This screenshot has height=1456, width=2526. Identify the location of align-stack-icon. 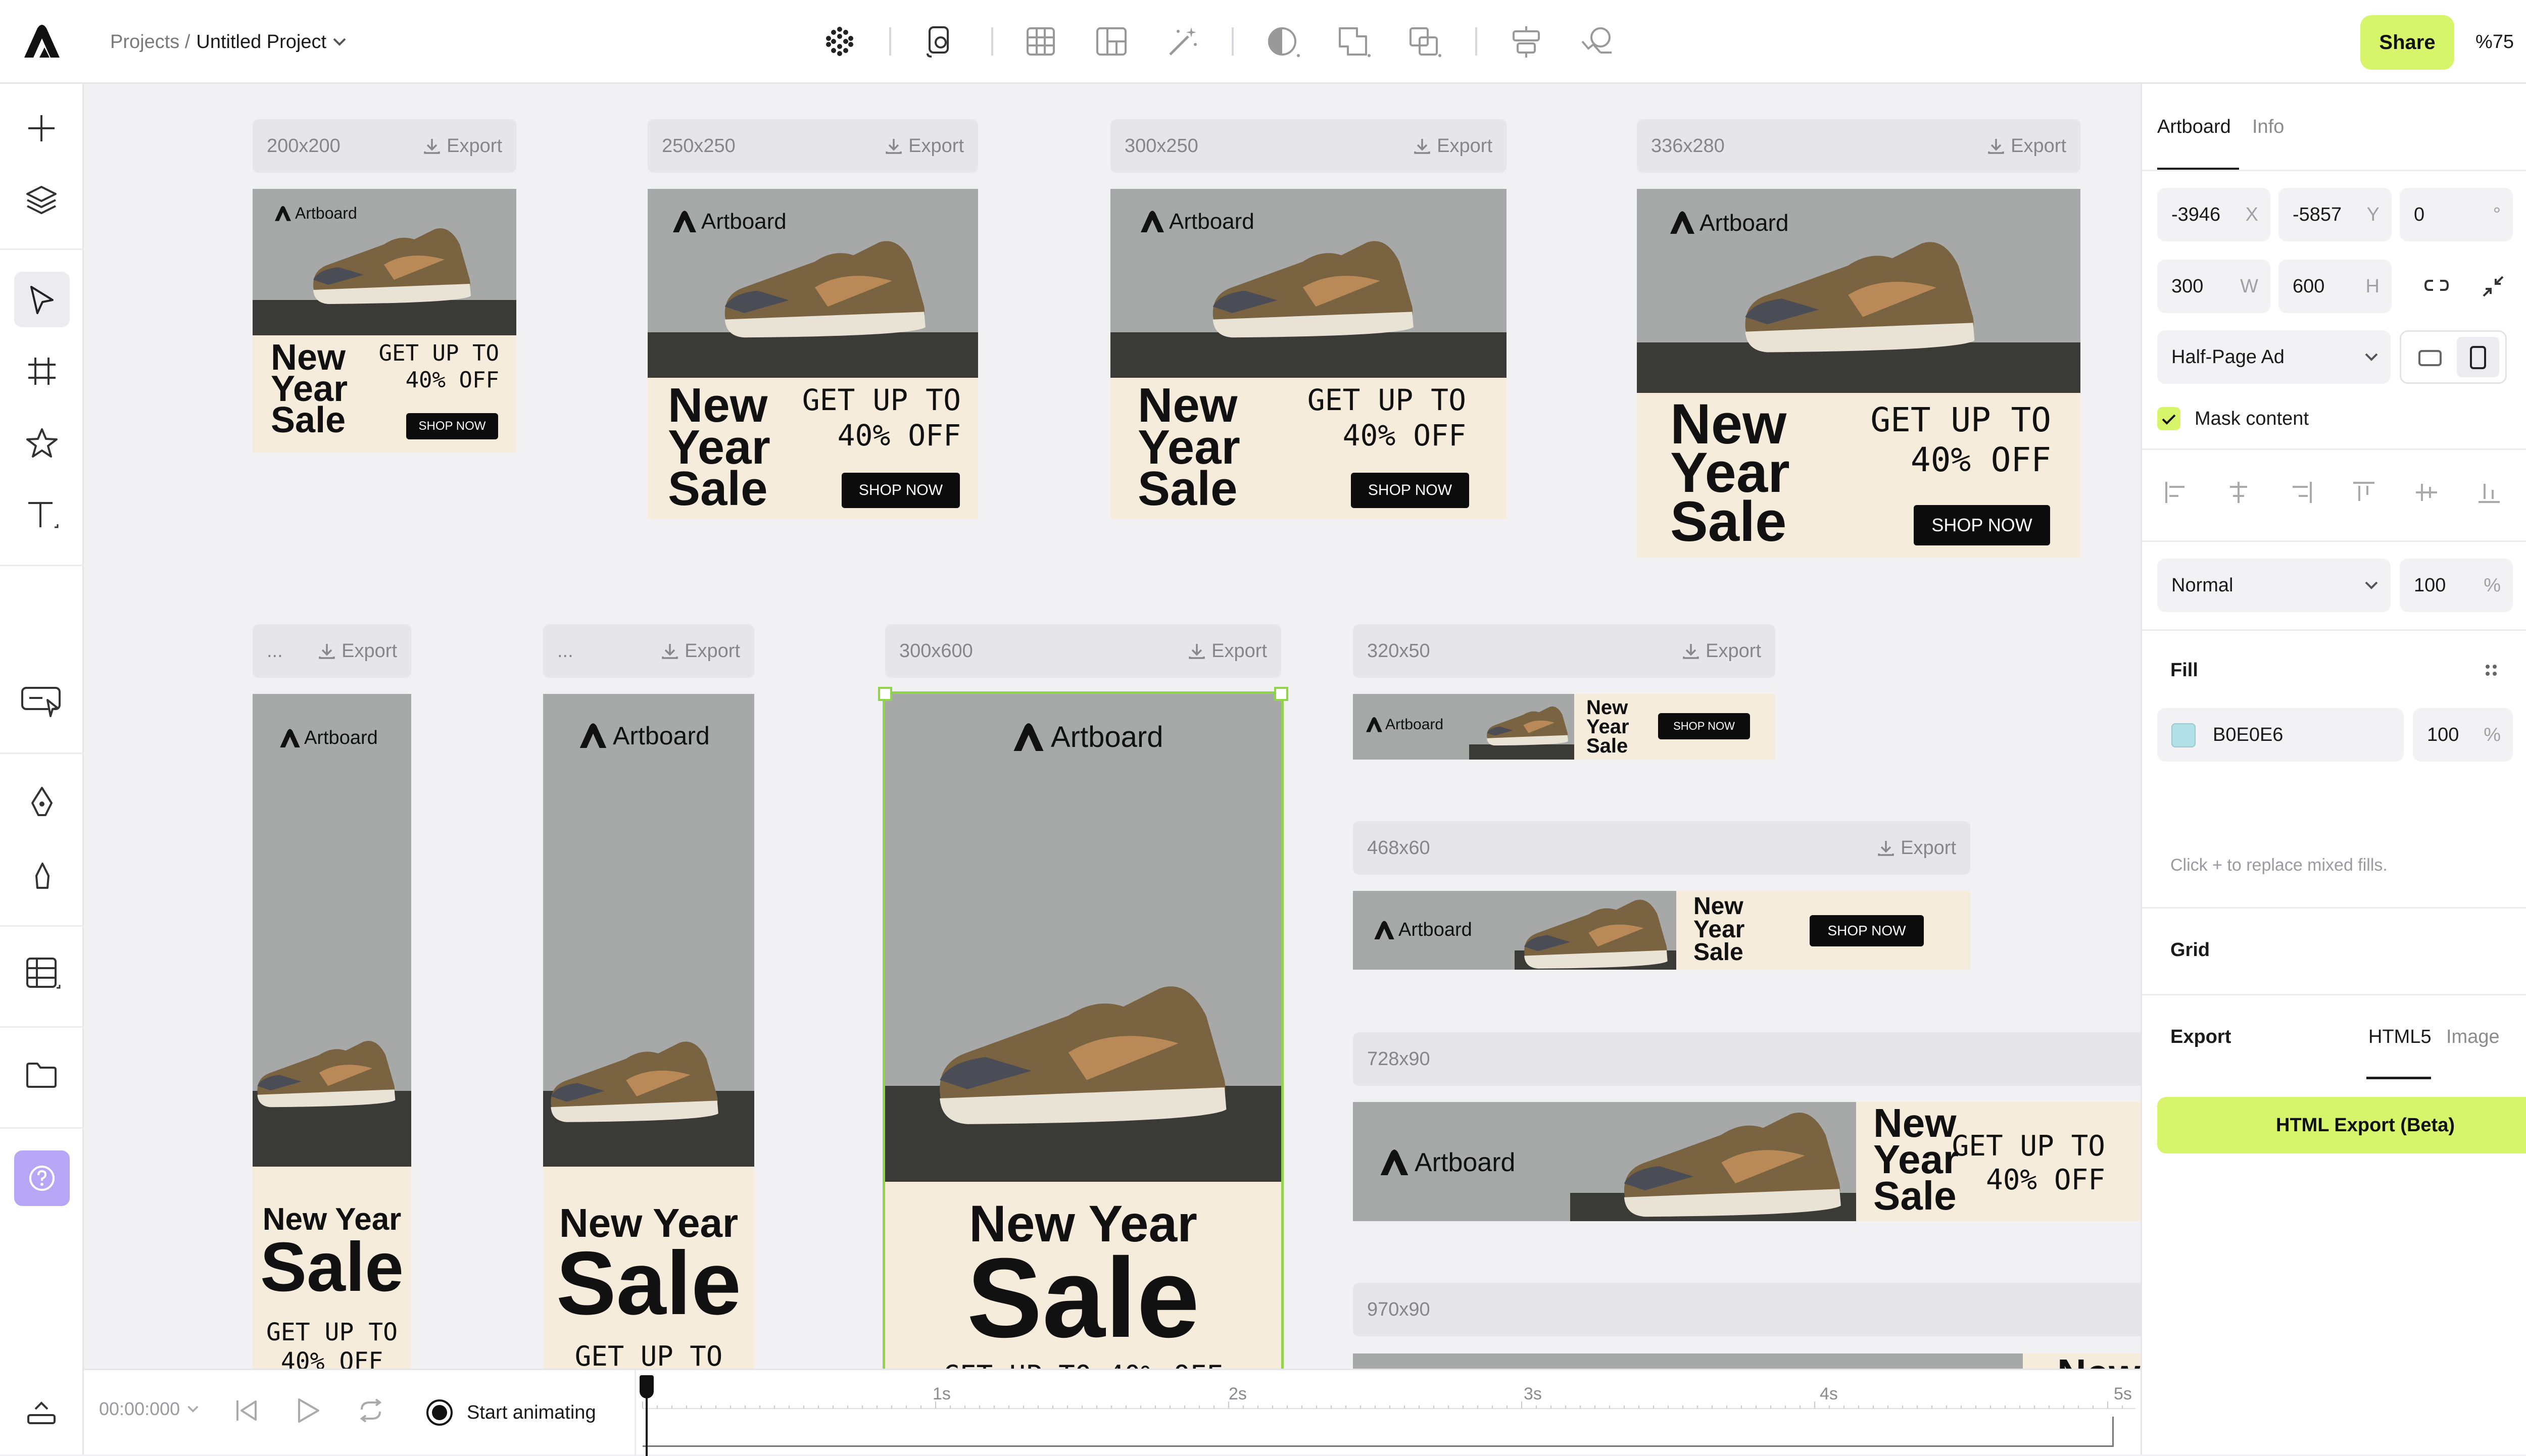
(1526, 42).